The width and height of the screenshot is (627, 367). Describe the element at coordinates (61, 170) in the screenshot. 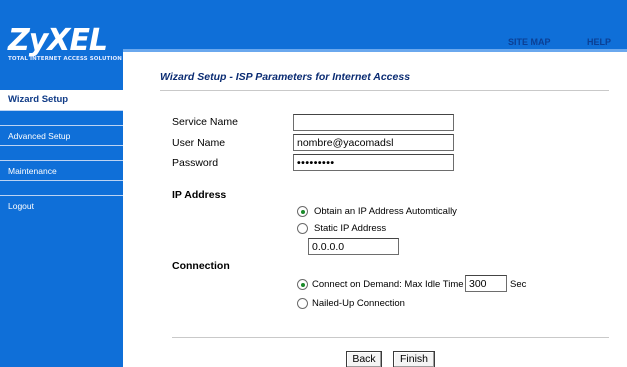

I see `sidebar-item-maintenance: Maintenance` at that location.